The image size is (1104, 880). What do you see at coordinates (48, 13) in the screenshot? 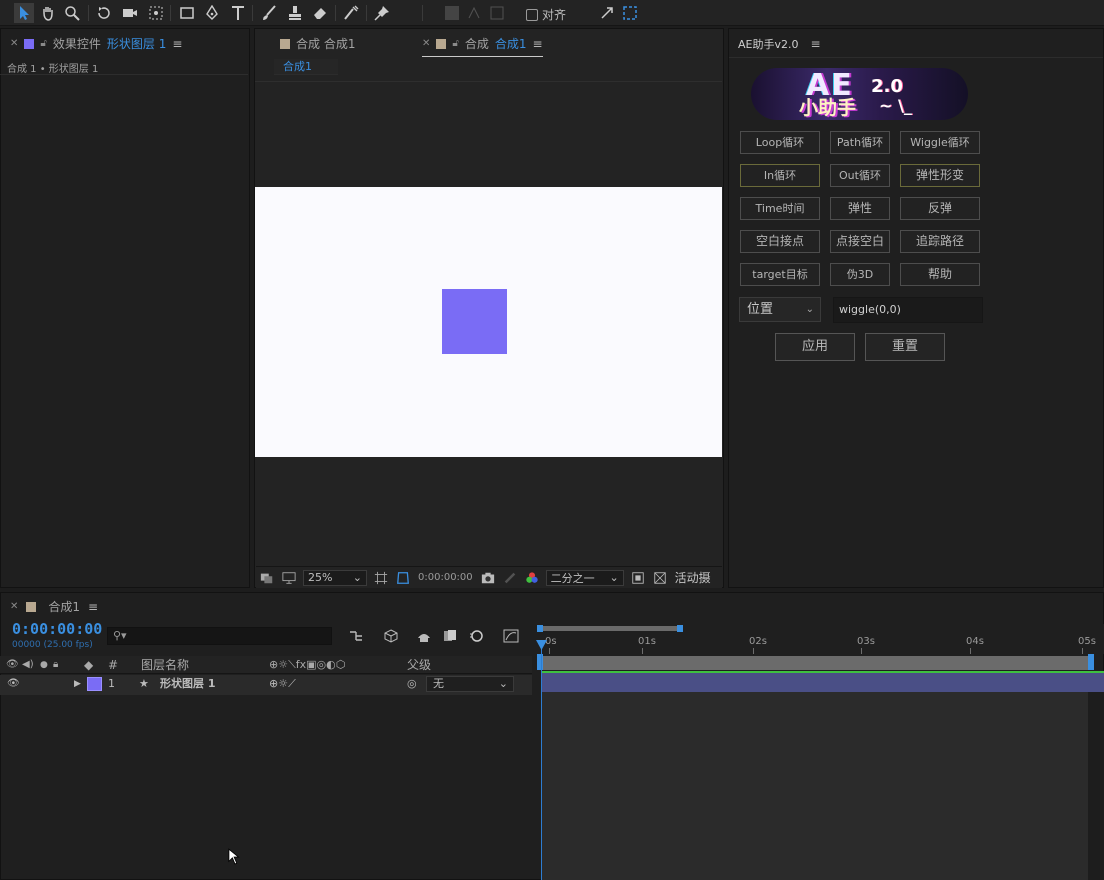
I see `hand-tool-icon` at bounding box center [48, 13].